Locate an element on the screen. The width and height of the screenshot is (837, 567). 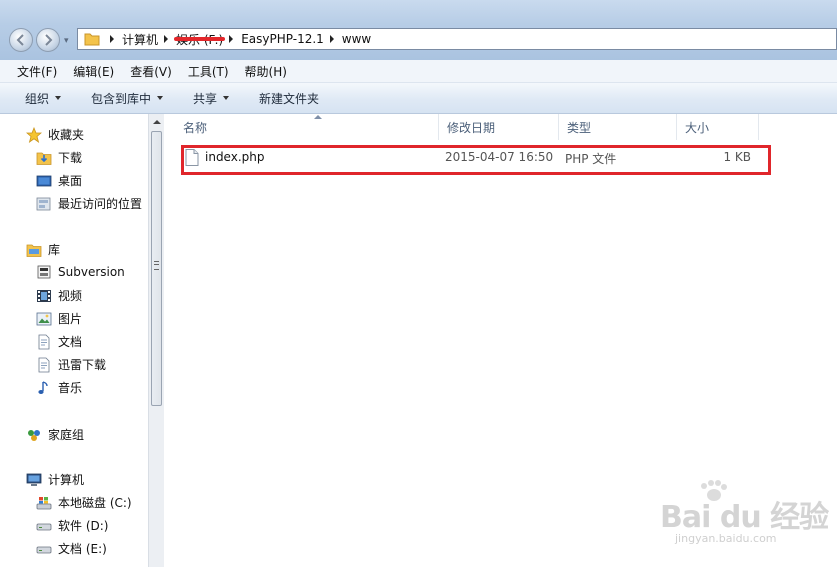
star-icon is located at coordinates (34, 134).